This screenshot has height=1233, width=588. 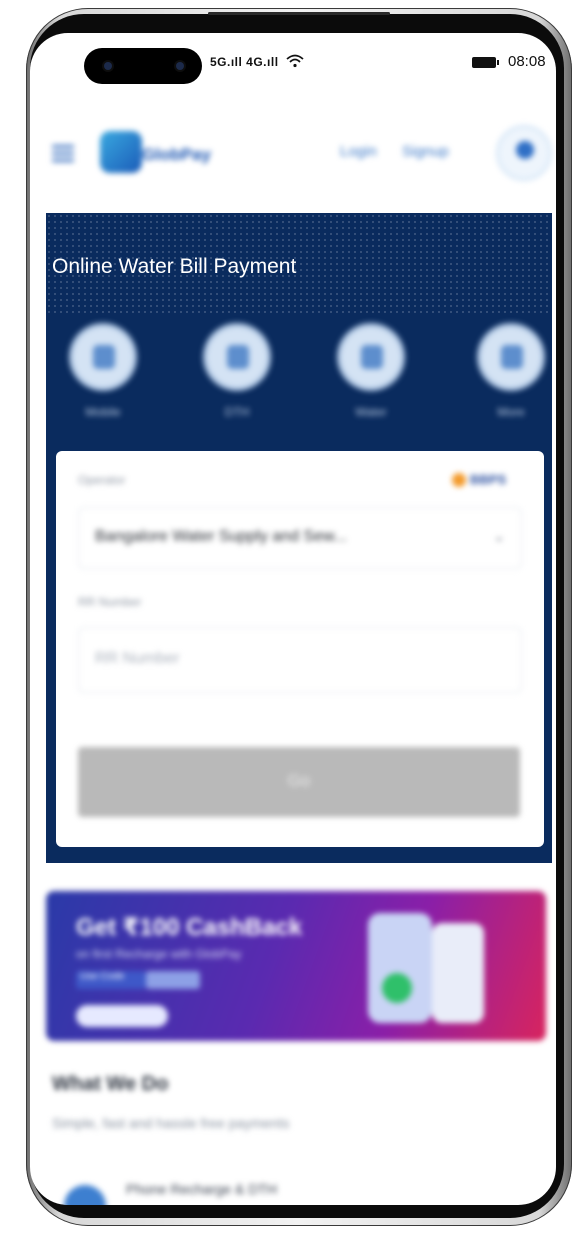 I want to click on account-label: RR Number, so click(x=110, y=602).